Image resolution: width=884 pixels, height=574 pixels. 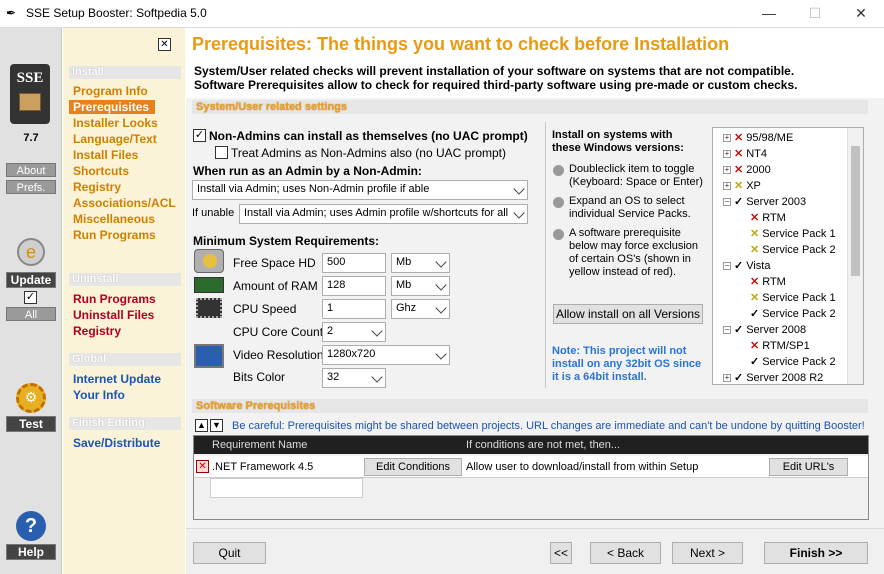 What do you see at coordinates (769, 14) in the screenshot?
I see `minimize-button: —` at bounding box center [769, 14].